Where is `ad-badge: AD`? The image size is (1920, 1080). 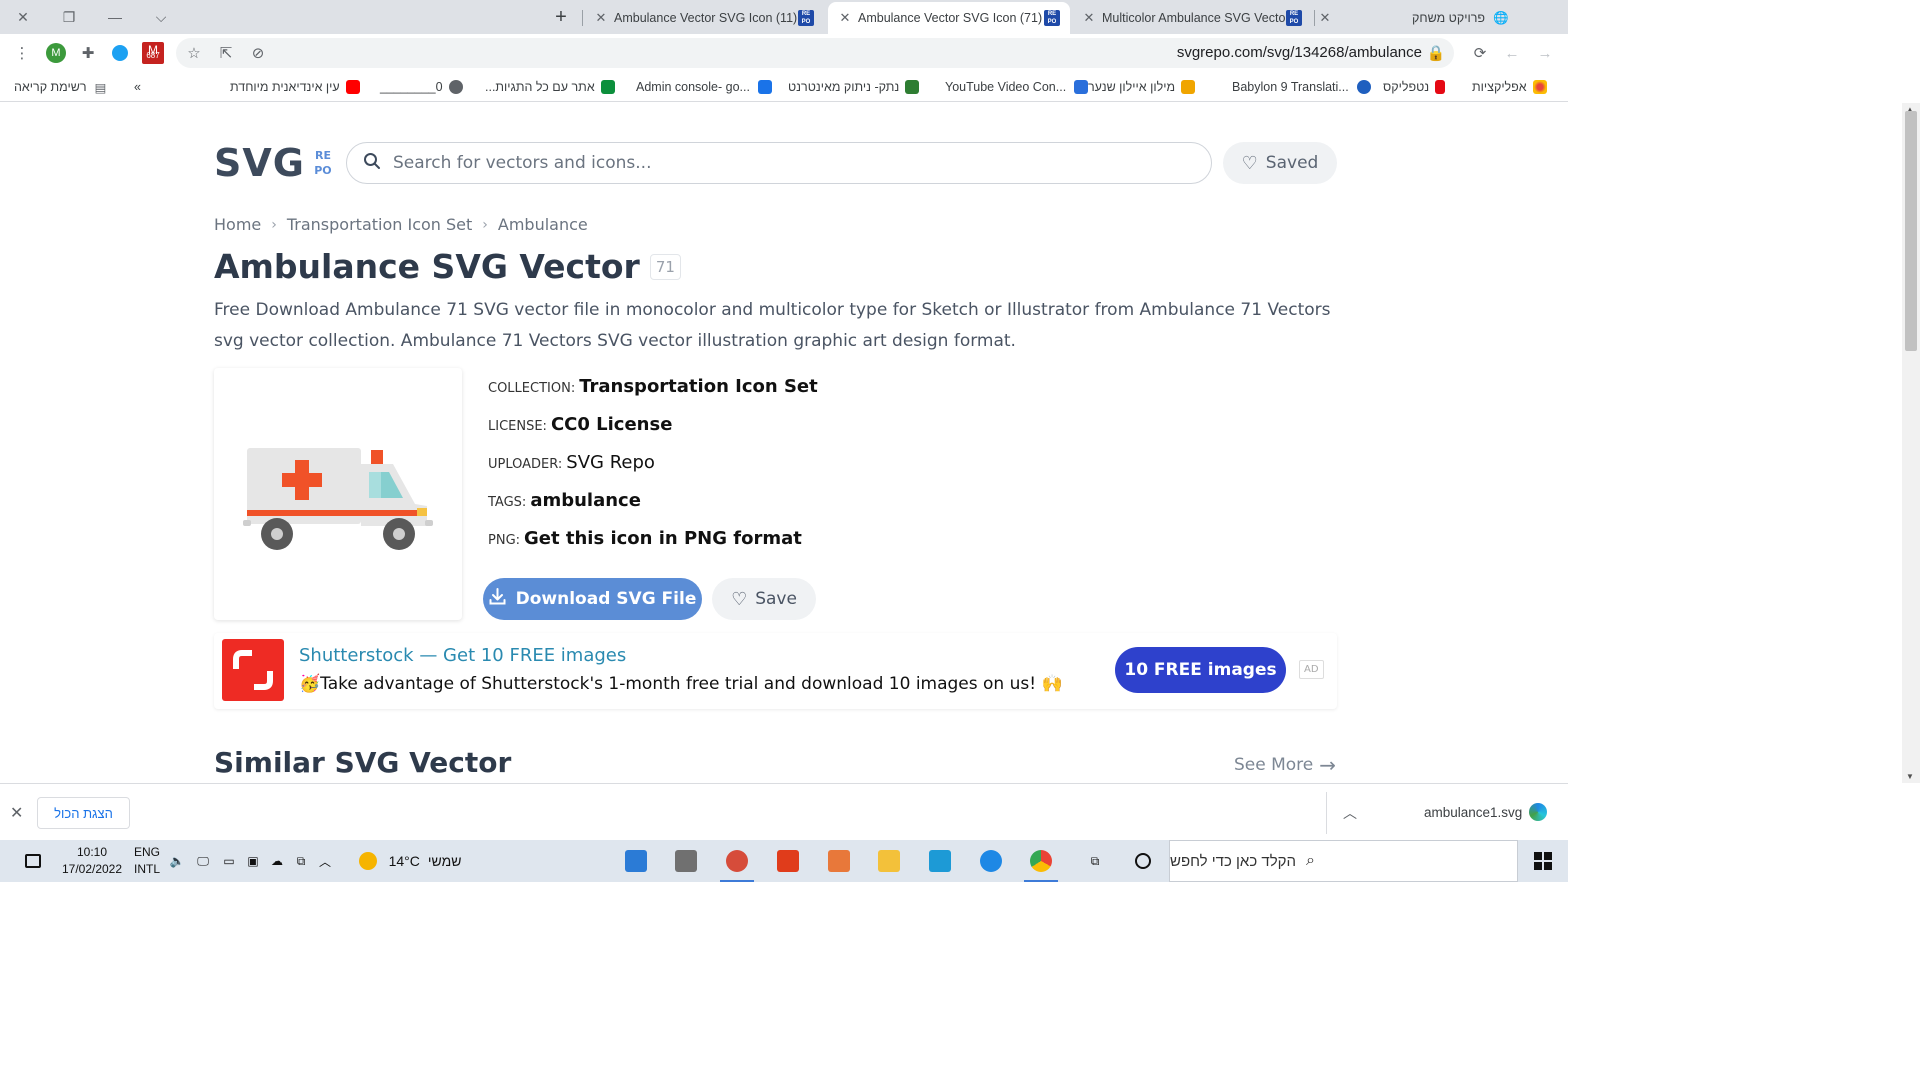 ad-badge: AD is located at coordinates (1311, 669).